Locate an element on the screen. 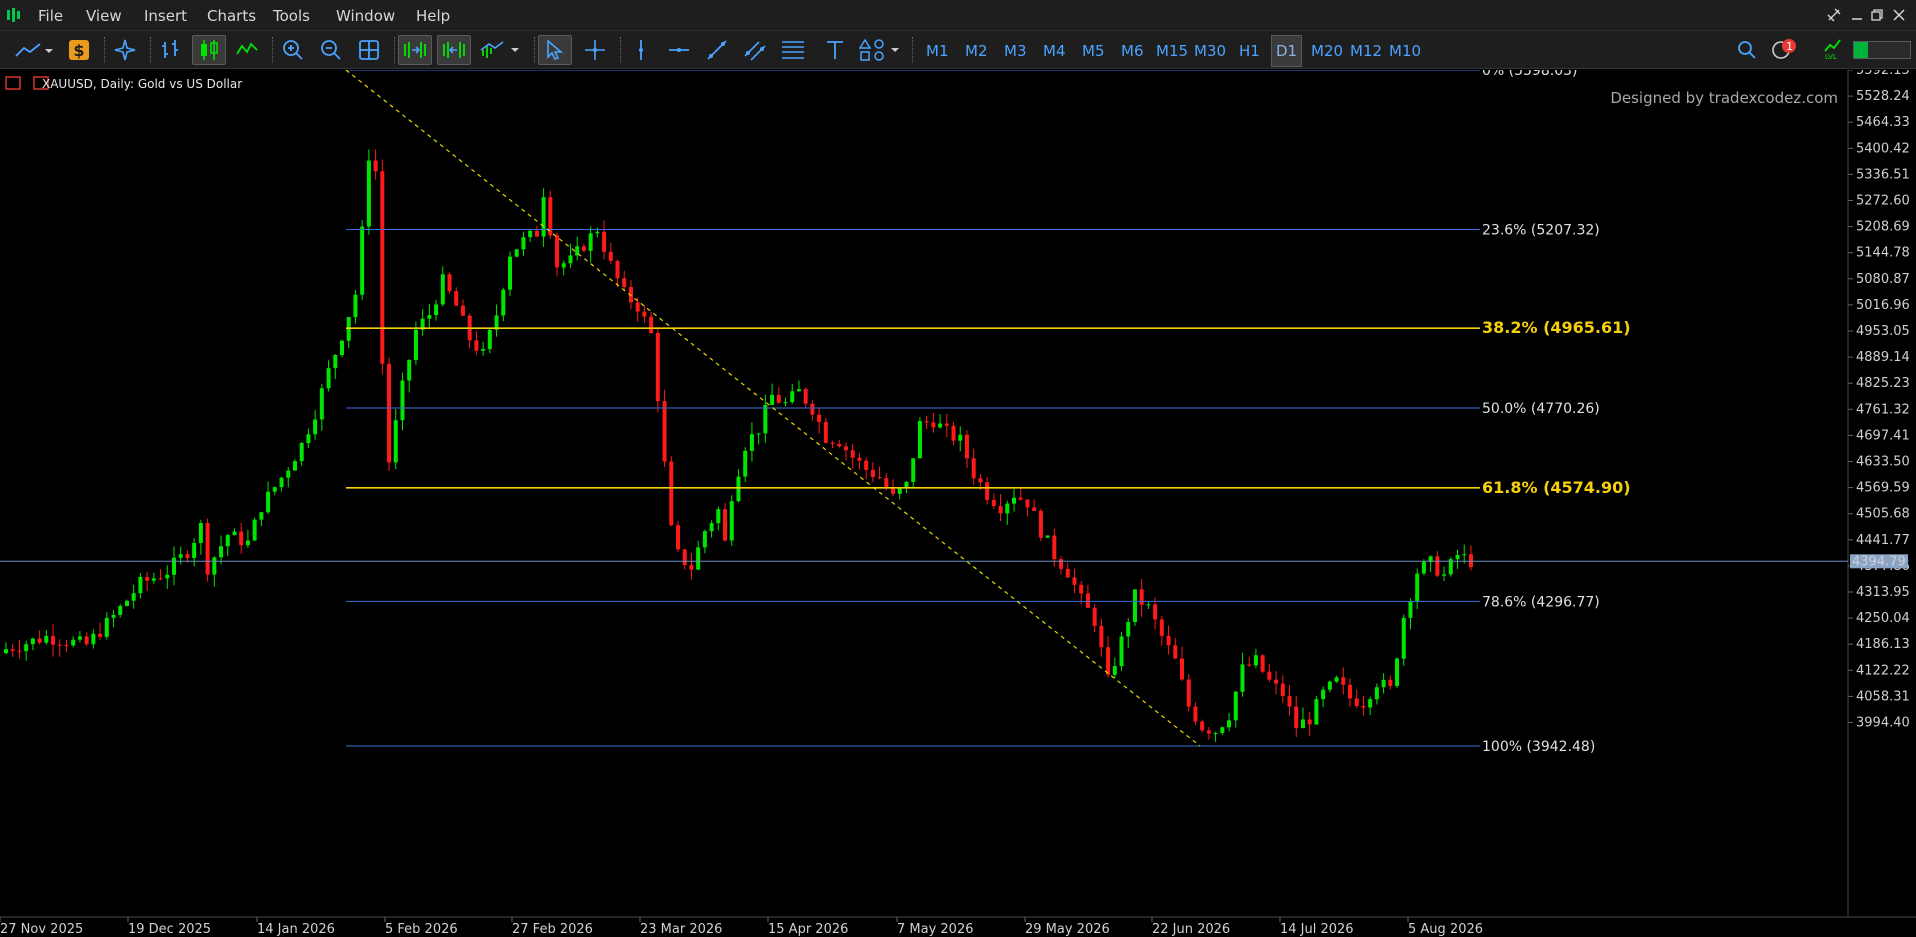 This screenshot has width=1916, height=937. crosshair-button is located at coordinates (595, 50).